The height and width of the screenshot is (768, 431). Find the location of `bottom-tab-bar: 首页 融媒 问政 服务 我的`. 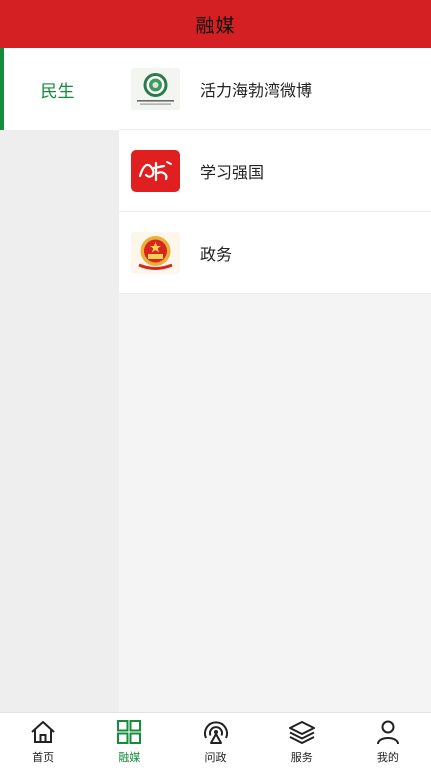

bottom-tab-bar: 首页 融媒 问政 服务 我的 is located at coordinates (215, 740).